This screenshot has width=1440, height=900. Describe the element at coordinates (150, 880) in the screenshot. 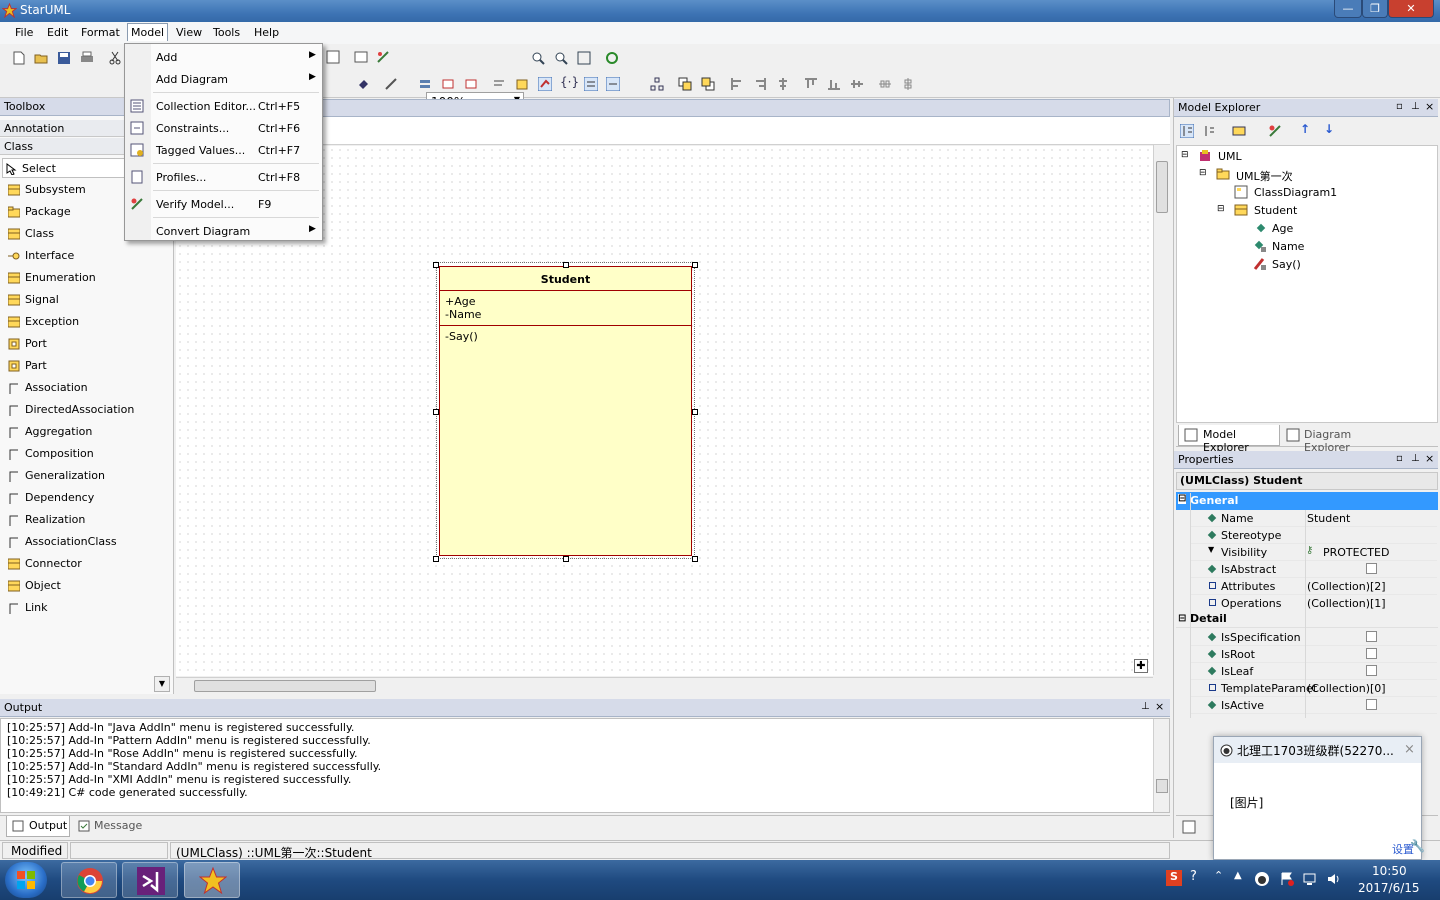

I see `taskbar-visual-studio` at that location.